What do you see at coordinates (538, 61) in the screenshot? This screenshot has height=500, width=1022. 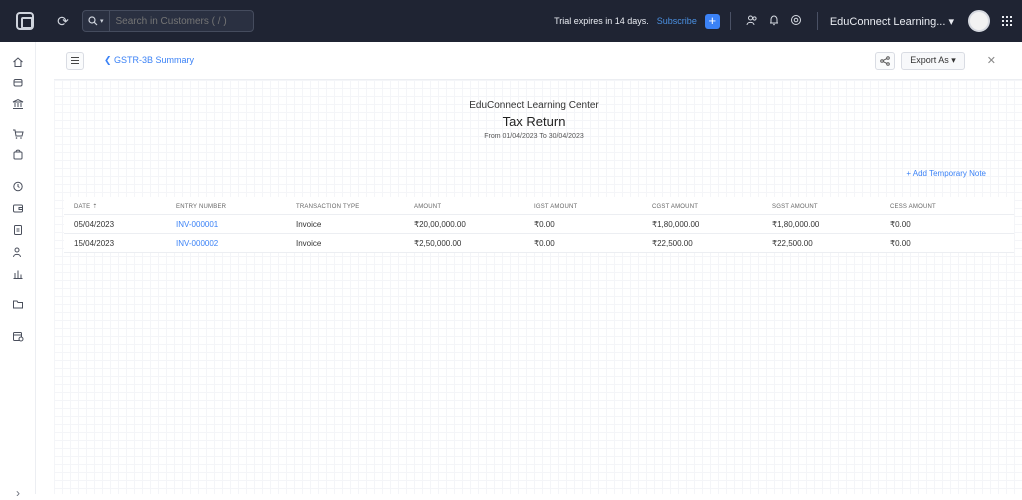 I see `report-toolbar: ❮ GSTR-3B Summary Export As ▾ ✕` at bounding box center [538, 61].